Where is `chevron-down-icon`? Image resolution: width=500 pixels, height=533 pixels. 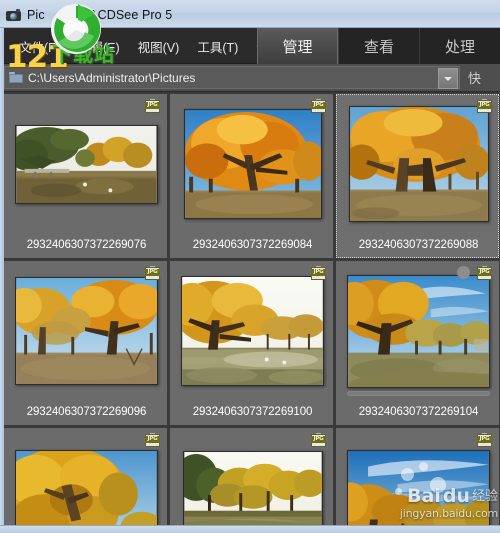 chevron-down-icon is located at coordinates (448, 78).